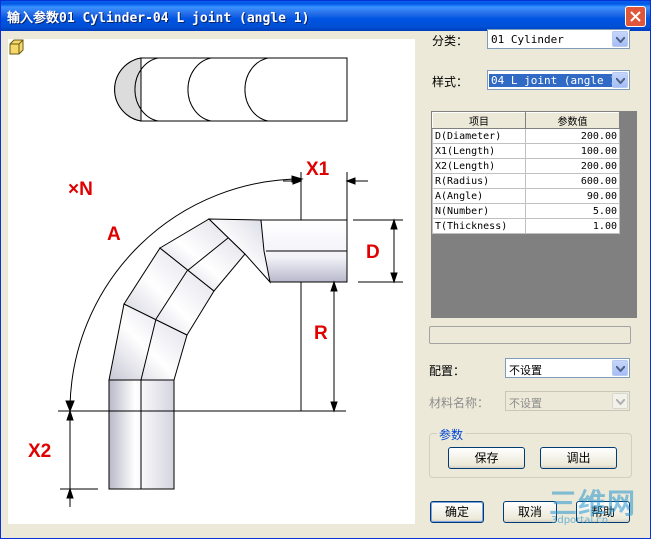 The image size is (651, 539). I want to click on param-value: 100.00, so click(572, 151).